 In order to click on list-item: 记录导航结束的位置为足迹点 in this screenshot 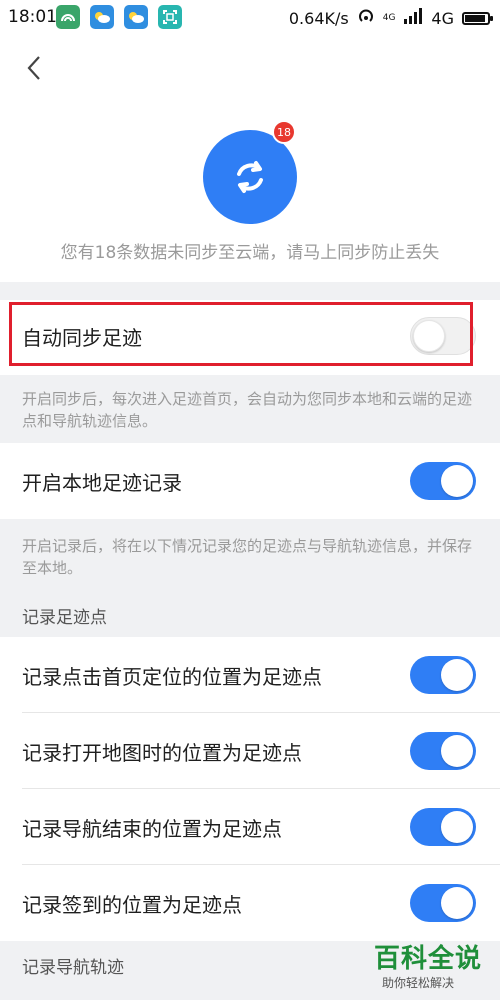, I will do `click(250, 827)`.